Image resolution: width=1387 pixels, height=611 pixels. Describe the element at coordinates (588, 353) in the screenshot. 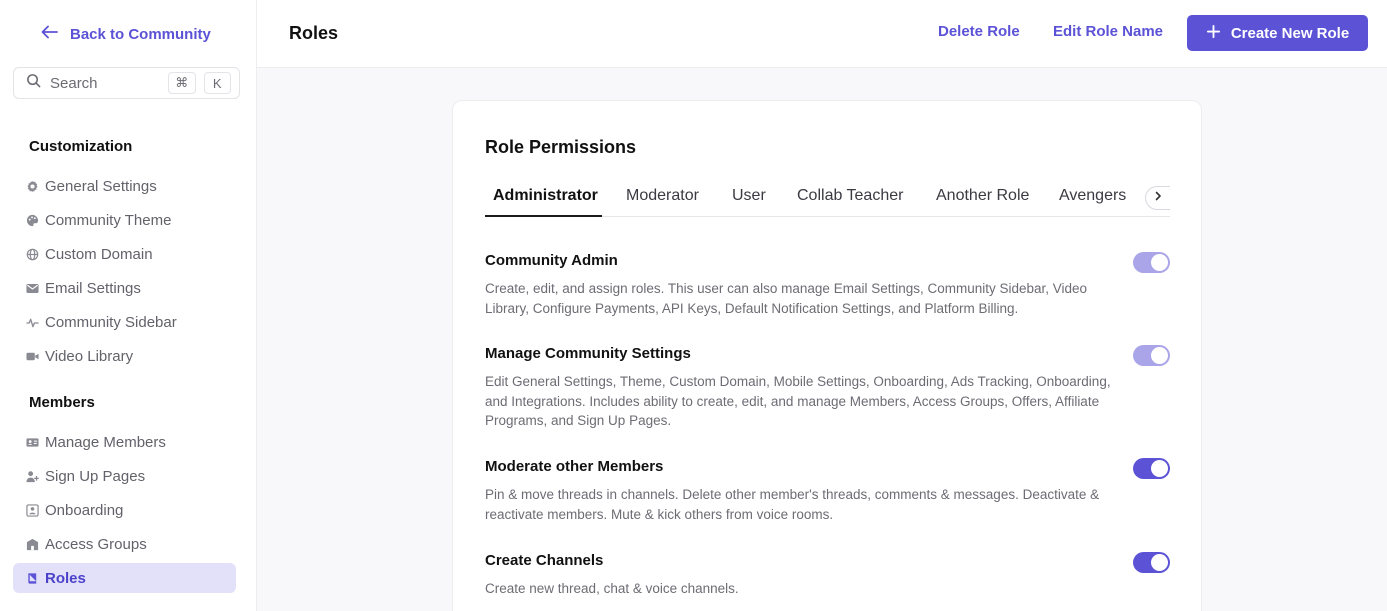

I see `permission-title: Manage Community Settings` at that location.